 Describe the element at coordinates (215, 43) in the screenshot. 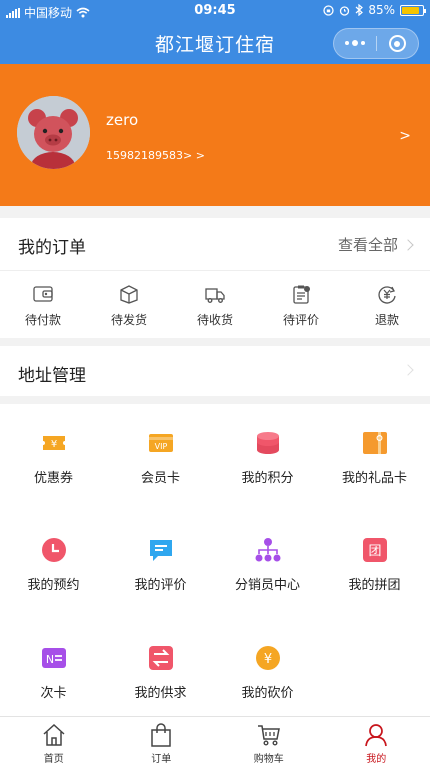

I see `nav-bar: 都江堰订住宿` at that location.